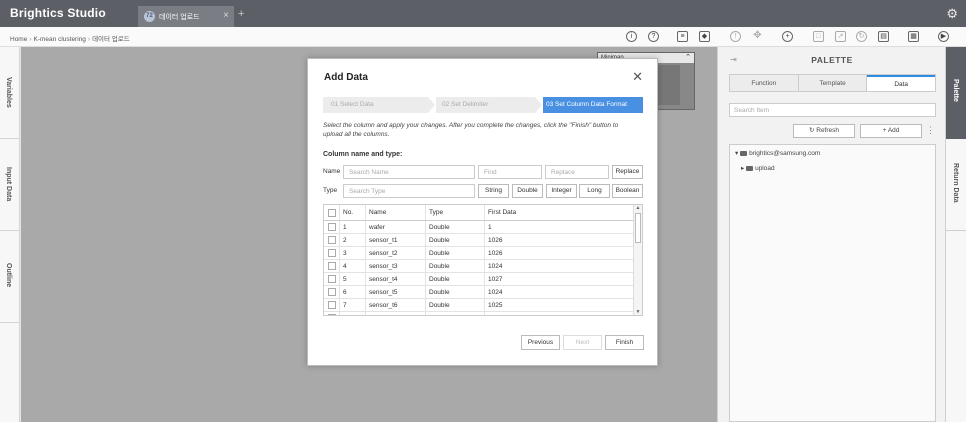  What do you see at coordinates (241, 14) in the screenshot?
I see `add-tab-icon: +` at bounding box center [241, 14].